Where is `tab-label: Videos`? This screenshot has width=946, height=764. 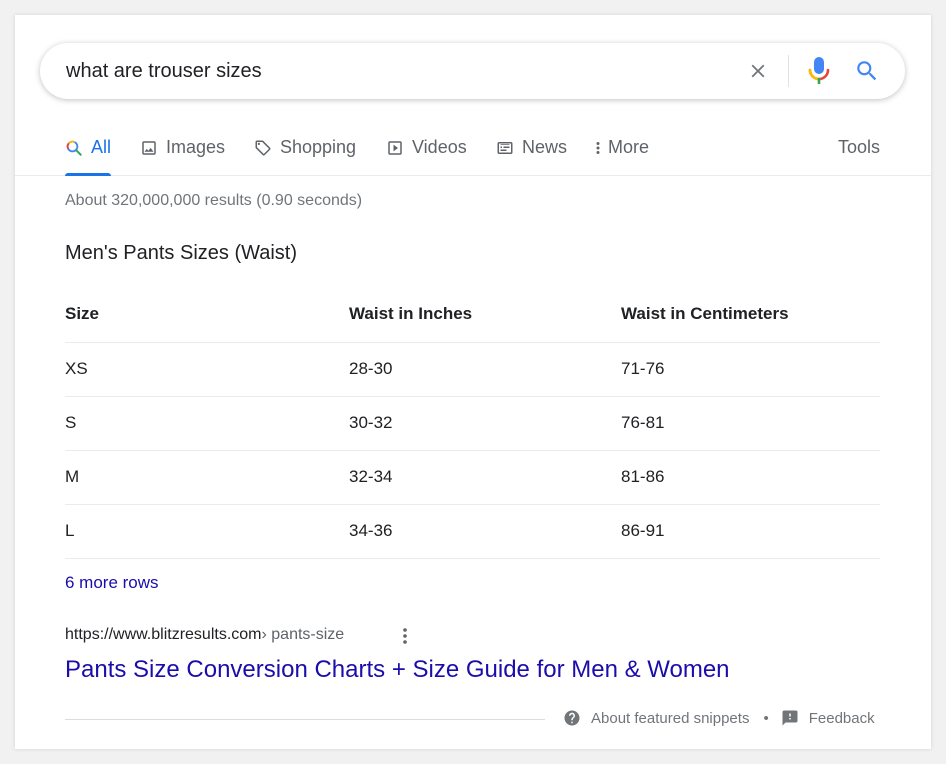 tab-label: Videos is located at coordinates (439, 147).